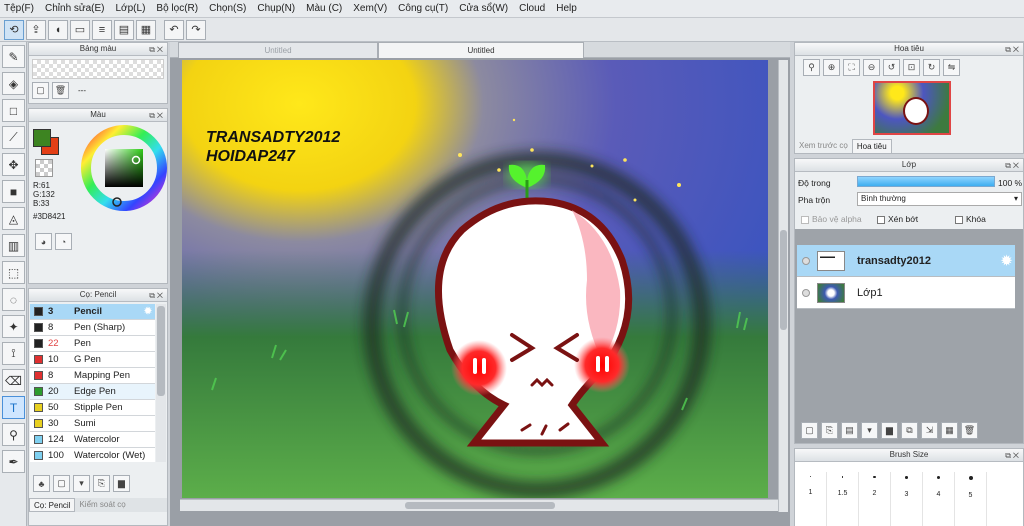 Image resolution: width=1024 pixels, height=526 pixels. I want to click on grid-icon: ▦, so click(146, 29).